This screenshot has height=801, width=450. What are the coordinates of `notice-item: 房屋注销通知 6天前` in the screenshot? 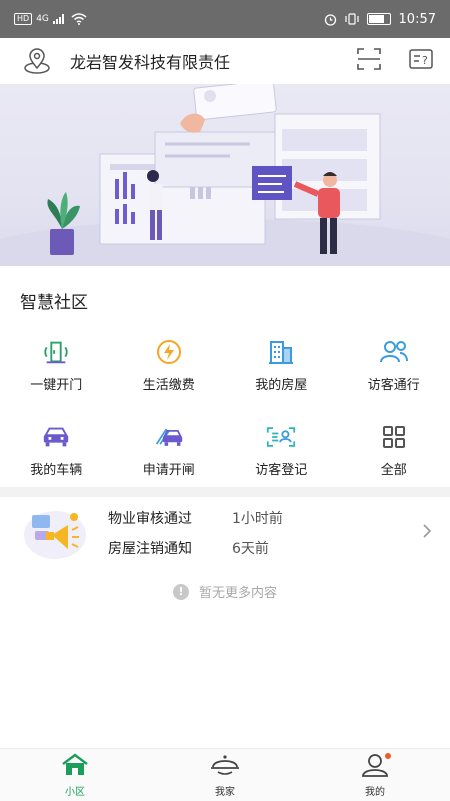 It's located at (195, 548).